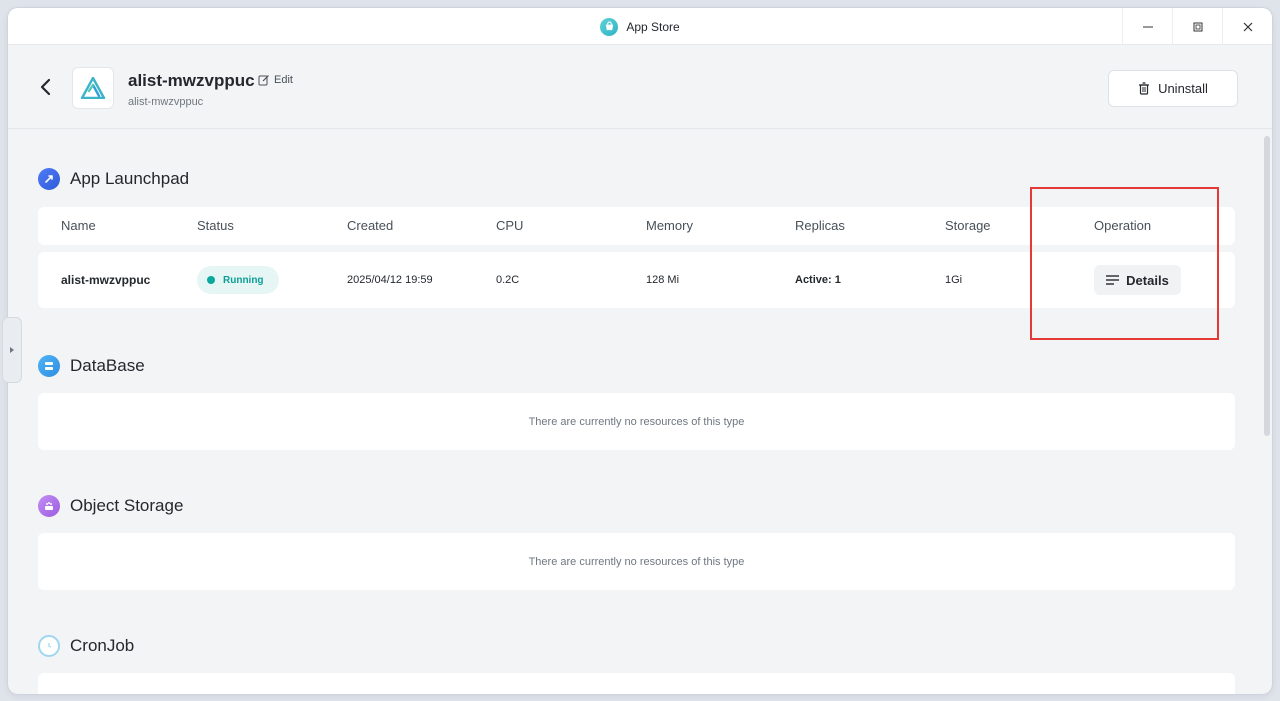 The height and width of the screenshot is (701, 1280). I want to click on details-button: Details, so click(1137, 280).